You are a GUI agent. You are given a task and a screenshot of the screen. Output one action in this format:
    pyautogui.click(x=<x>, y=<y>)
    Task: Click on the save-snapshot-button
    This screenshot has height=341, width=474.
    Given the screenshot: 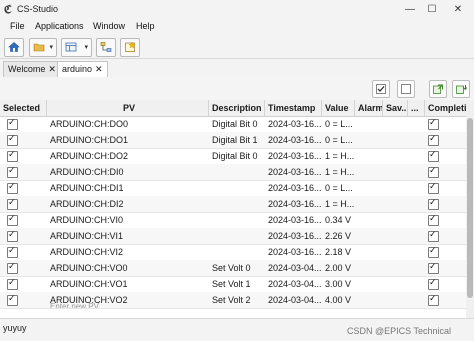 What is the action you would take?
    pyautogui.click(x=461, y=89)
    